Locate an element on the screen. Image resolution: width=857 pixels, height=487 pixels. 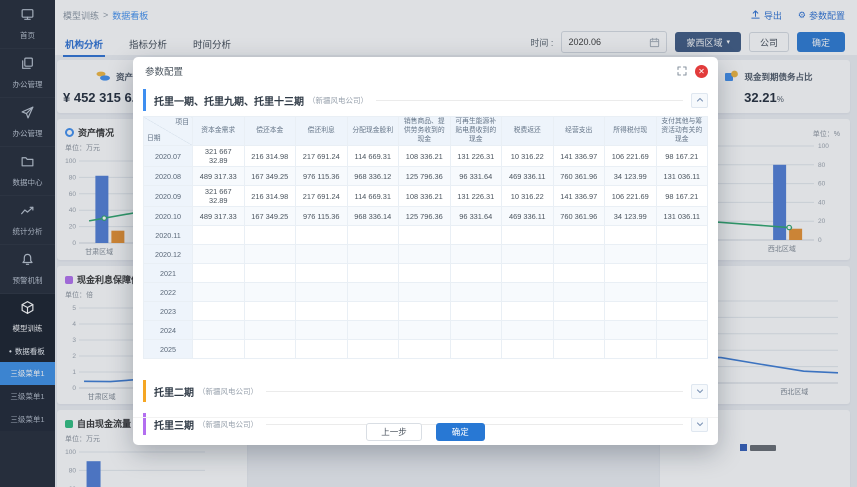
expand-icon is located at coordinates (682, 71).